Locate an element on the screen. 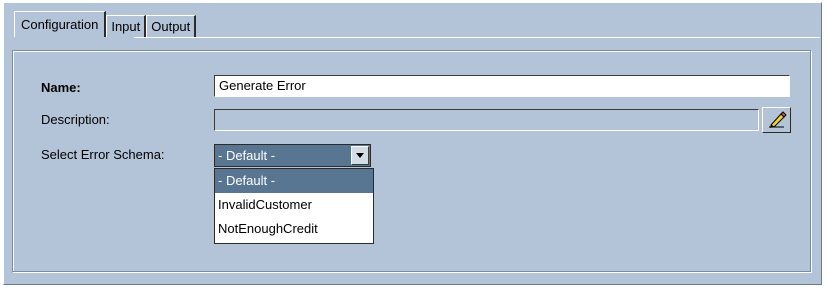 The image size is (829, 291). dropdown-option-invalid-customer: InvalidCustomer is located at coordinates (294, 205).